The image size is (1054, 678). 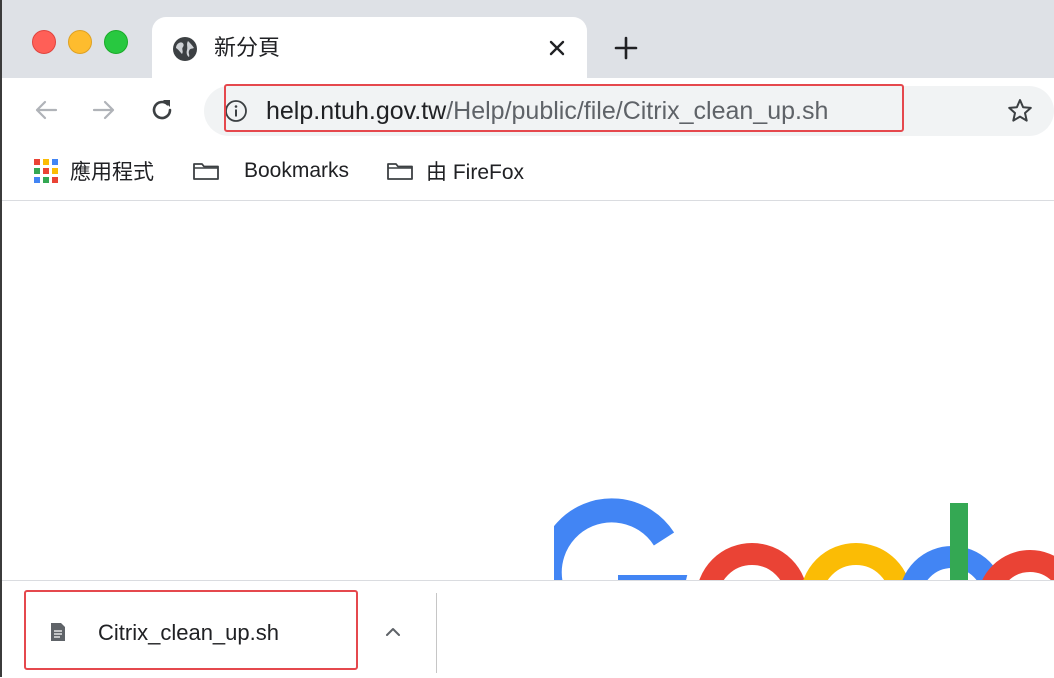 I want to click on active-tab: 新分頁, so click(x=369, y=47).